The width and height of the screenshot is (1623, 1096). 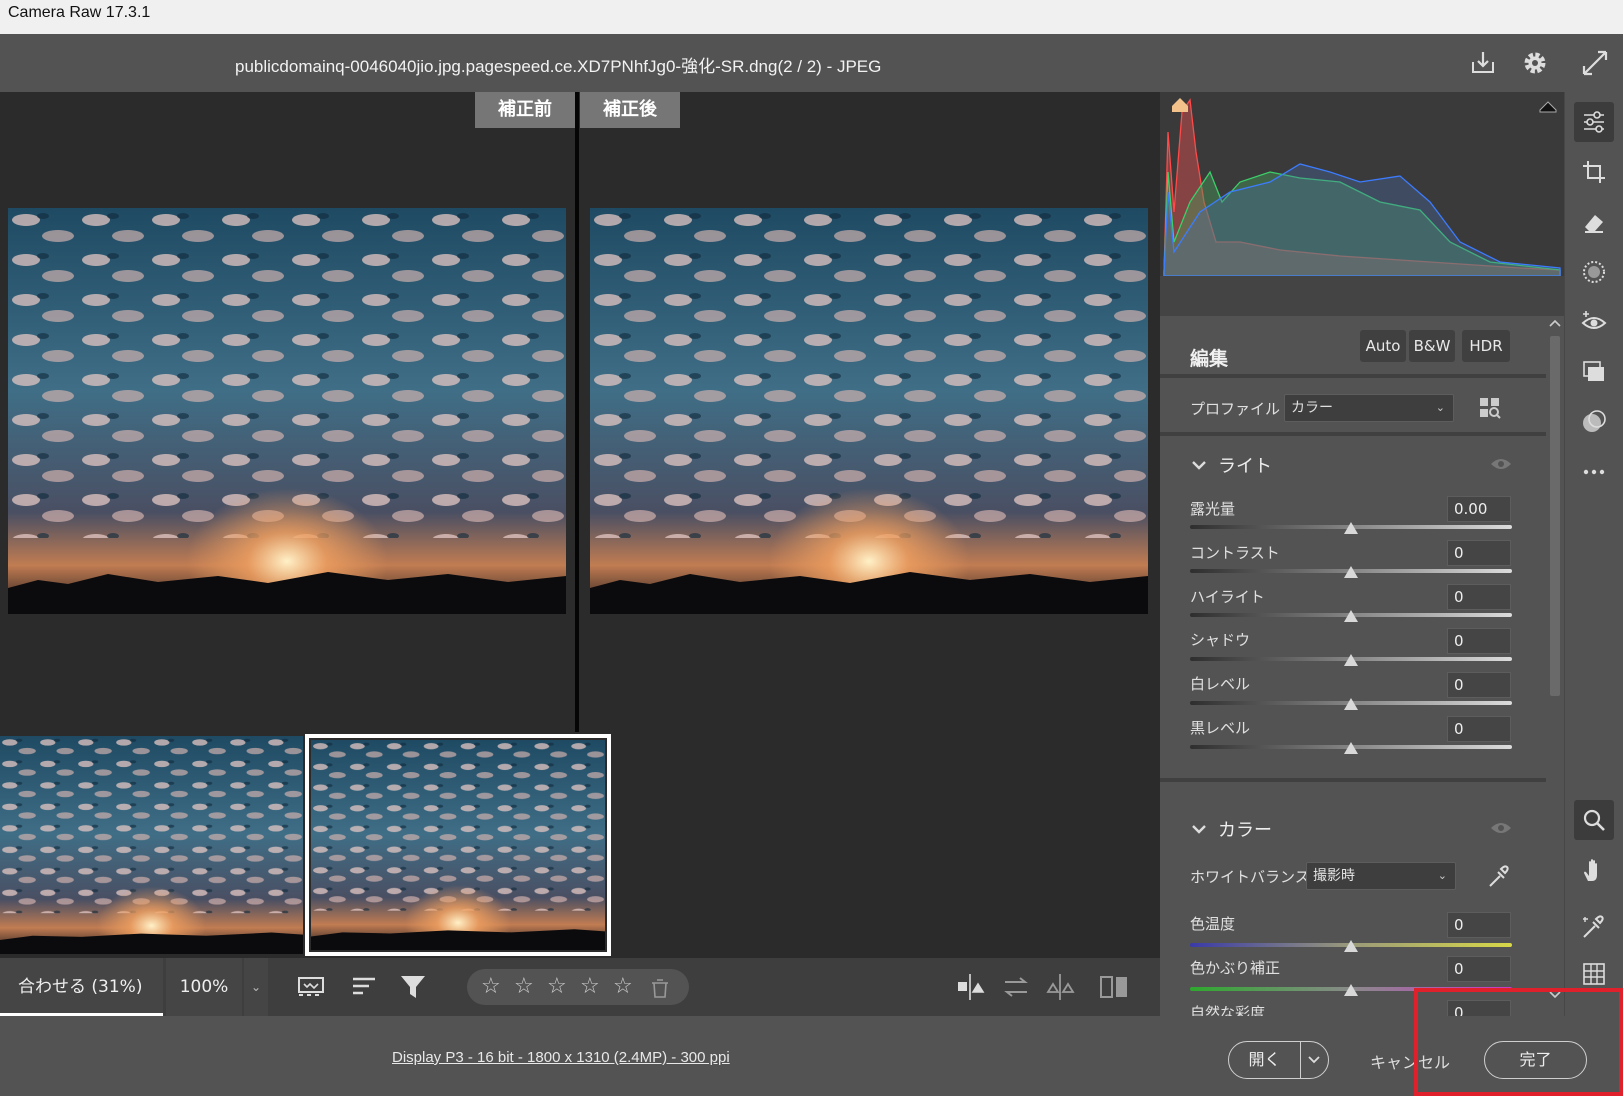 What do you see at coordinates (1369, 408) in the screenshot?
I see `profile-select: カラー ⌄` at bounding box center [1369, 408].